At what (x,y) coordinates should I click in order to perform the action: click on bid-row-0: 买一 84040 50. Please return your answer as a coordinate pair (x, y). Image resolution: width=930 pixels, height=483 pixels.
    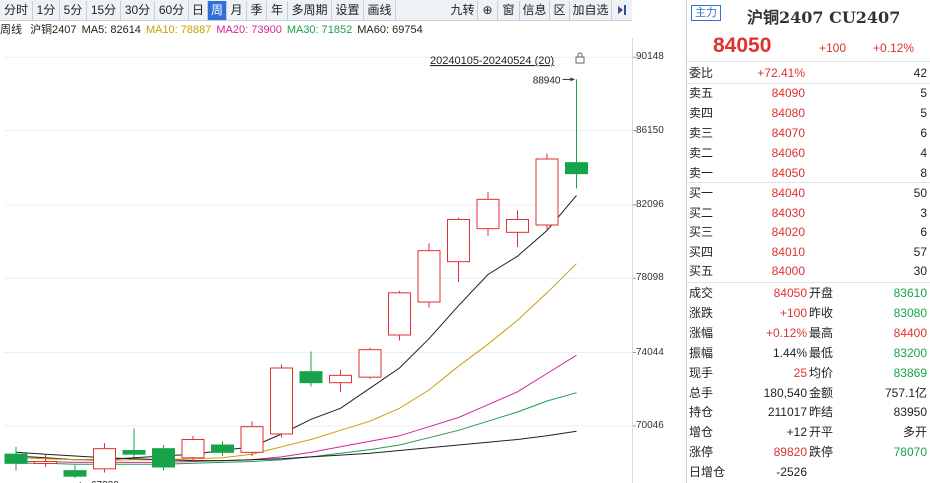
    Looking at the image, I should click on (808, 193).